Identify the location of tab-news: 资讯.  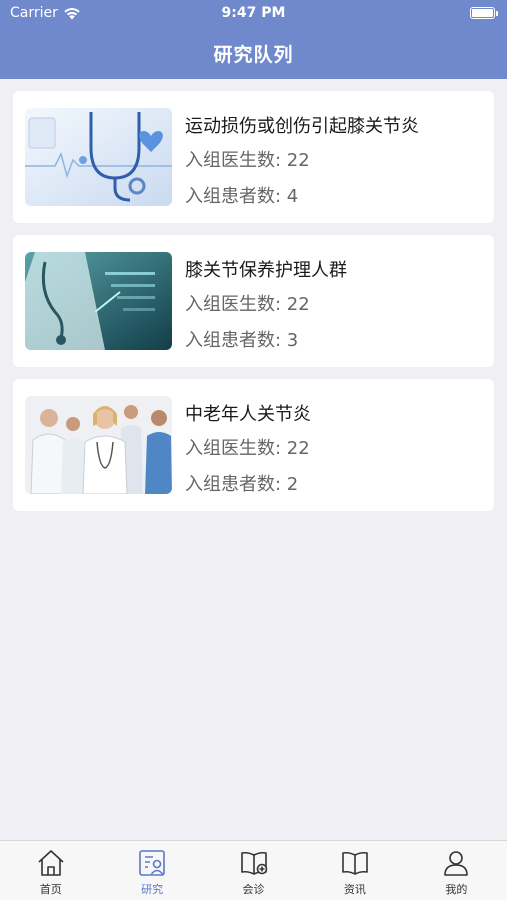
(354, 870).